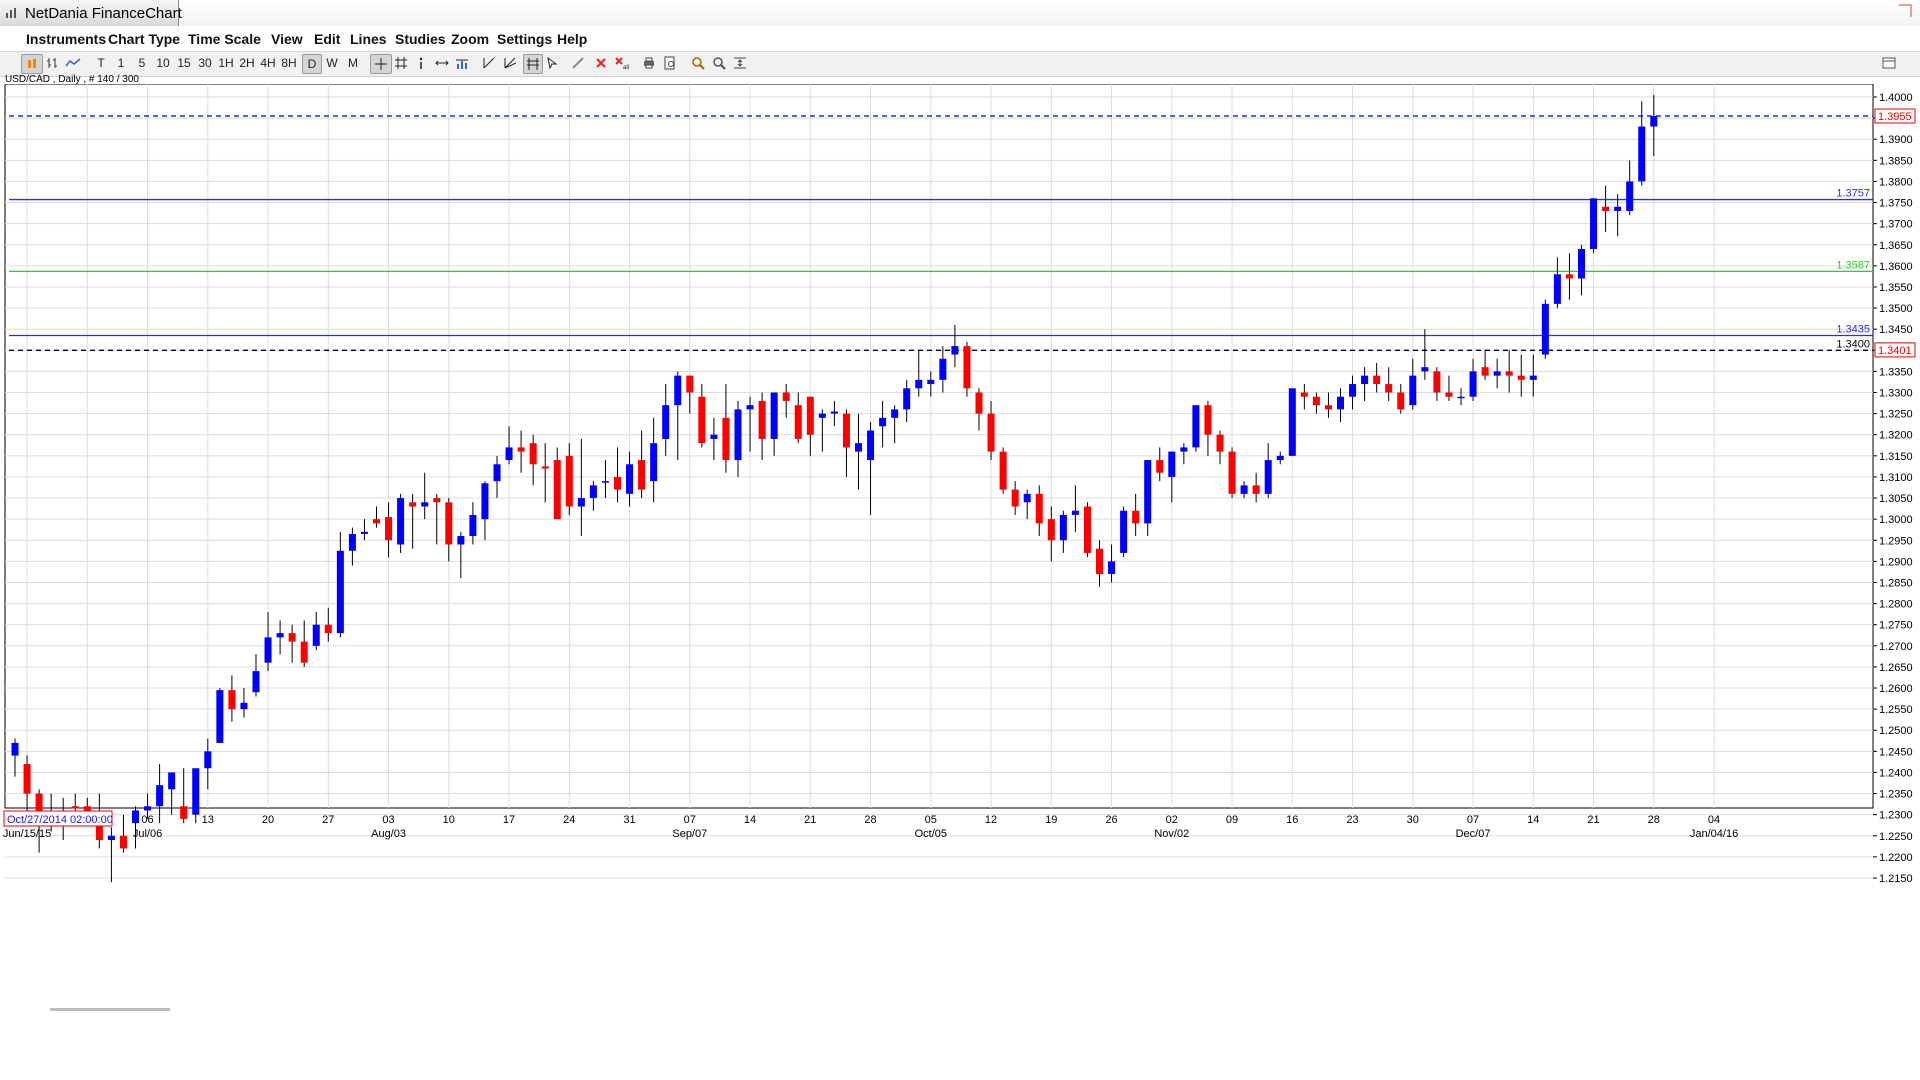  Describe the element at coordinates (1172, 820) in the screenshot. I see `x-tick-label: 02` at that location.